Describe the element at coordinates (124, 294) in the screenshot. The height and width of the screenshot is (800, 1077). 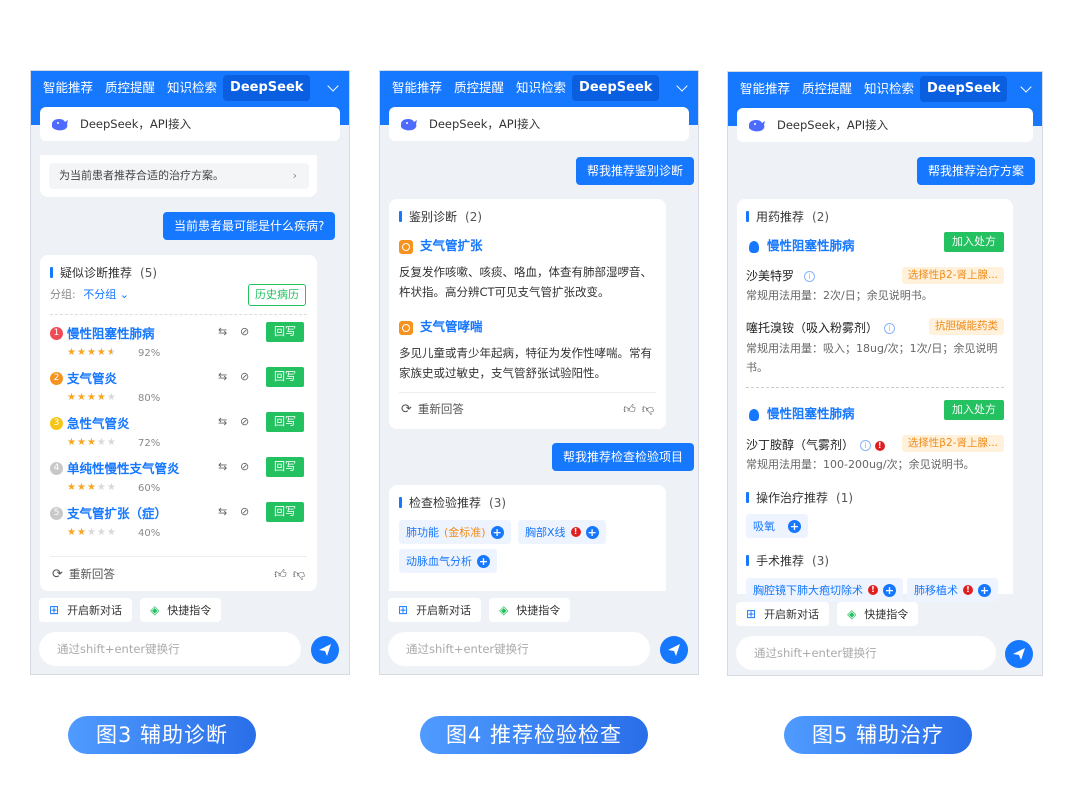
I see `chevron-down-icon: ⌄` at that location.